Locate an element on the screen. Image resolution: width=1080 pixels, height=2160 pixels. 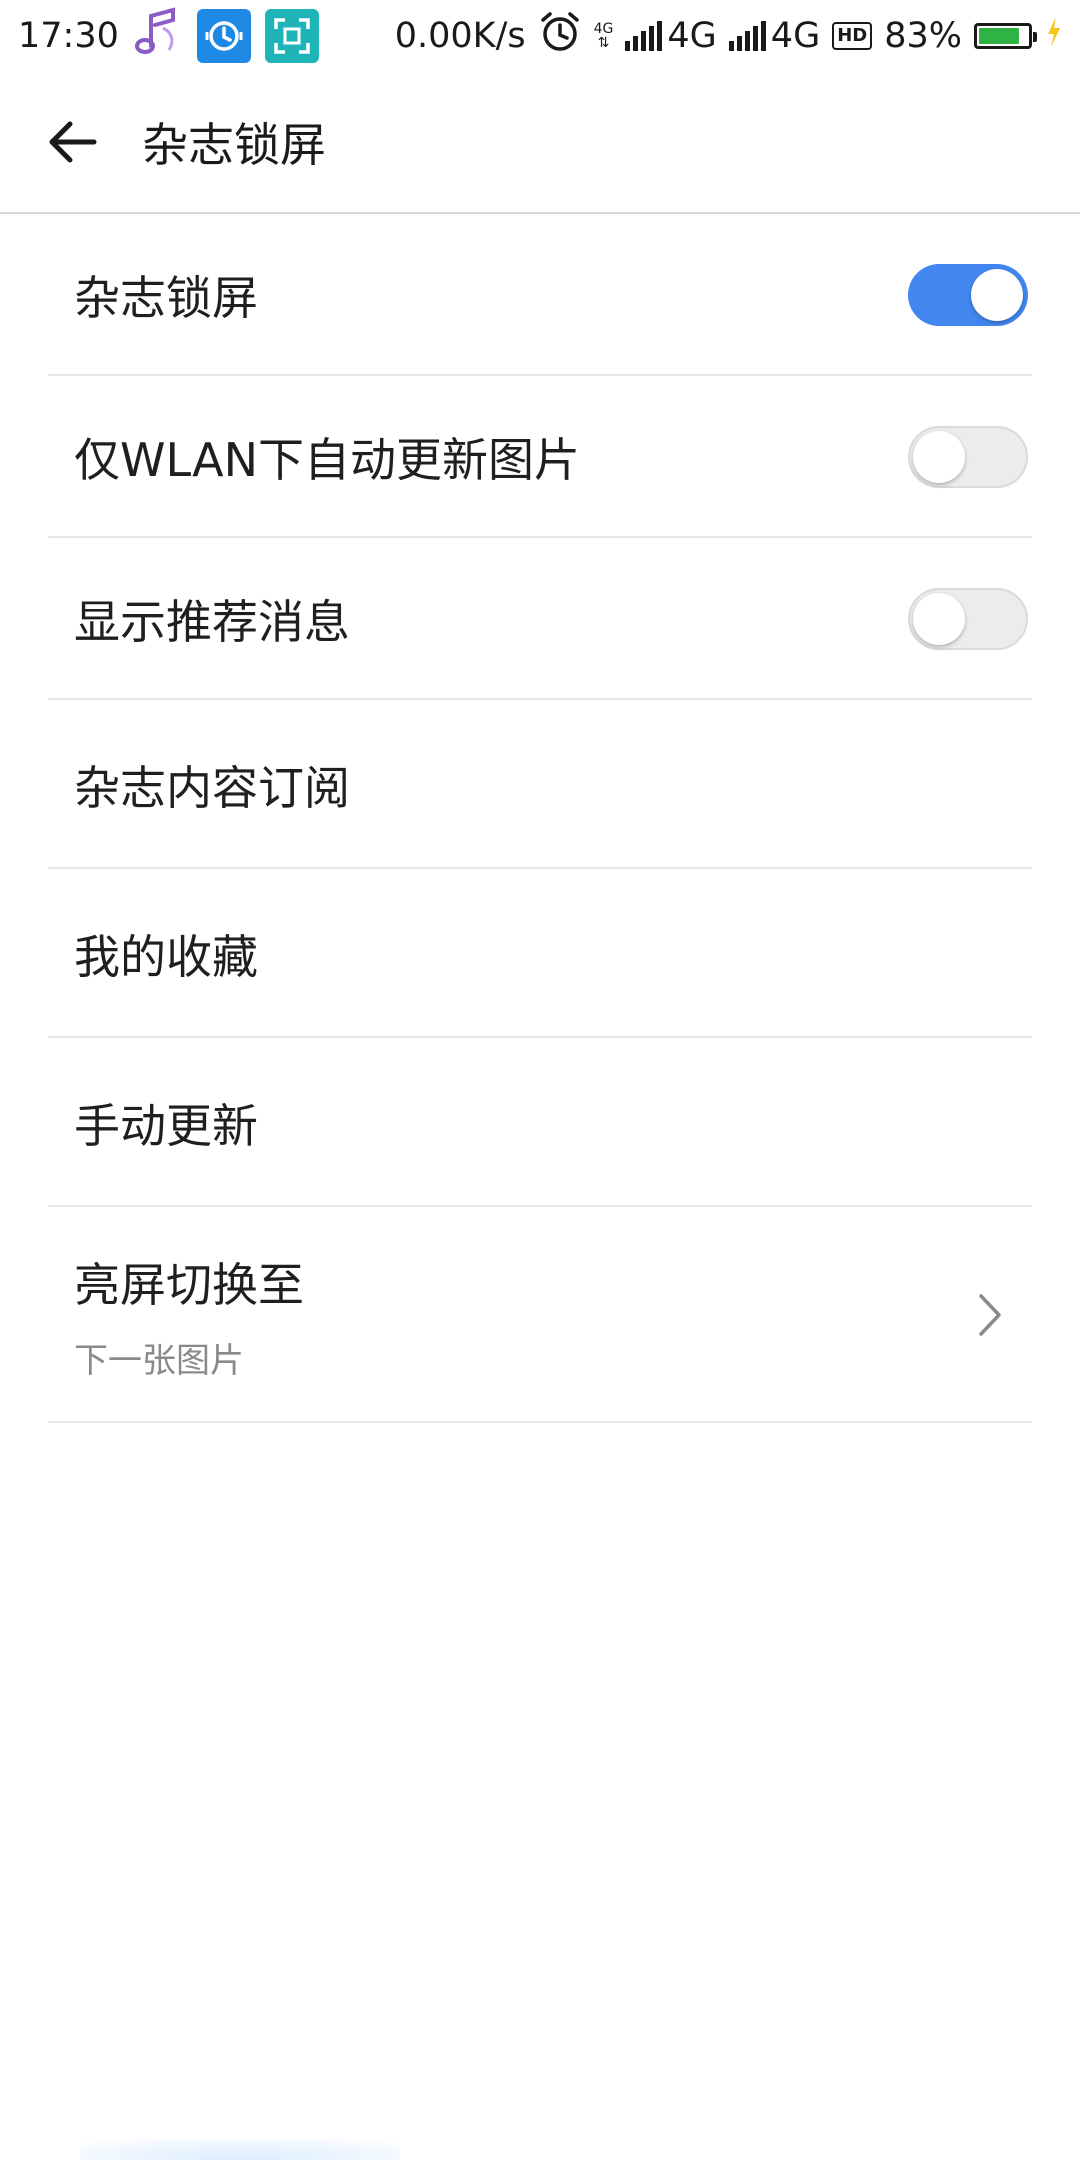
setting-label: 我的收藏 is located at coordinates (166, 956).